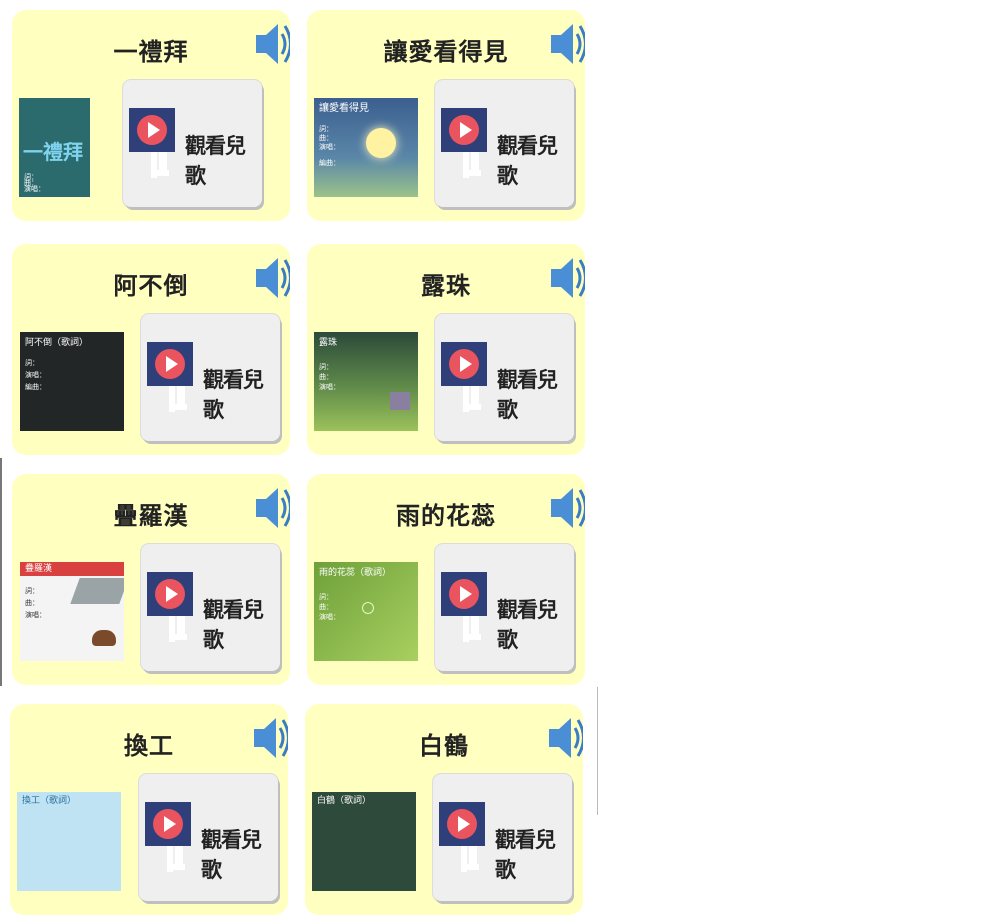 The width and height of the screenshot is (1003, 915). What do you see at coordinates (368, 608) in the screenshot?
I see `raindrop-circle` at bounding box center [368, 608].